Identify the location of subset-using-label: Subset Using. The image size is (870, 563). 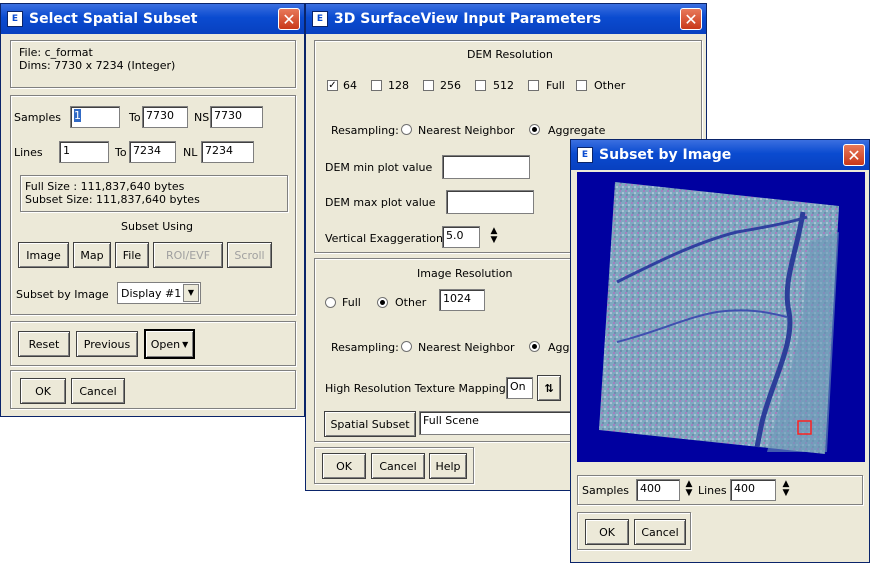
(157, 226).